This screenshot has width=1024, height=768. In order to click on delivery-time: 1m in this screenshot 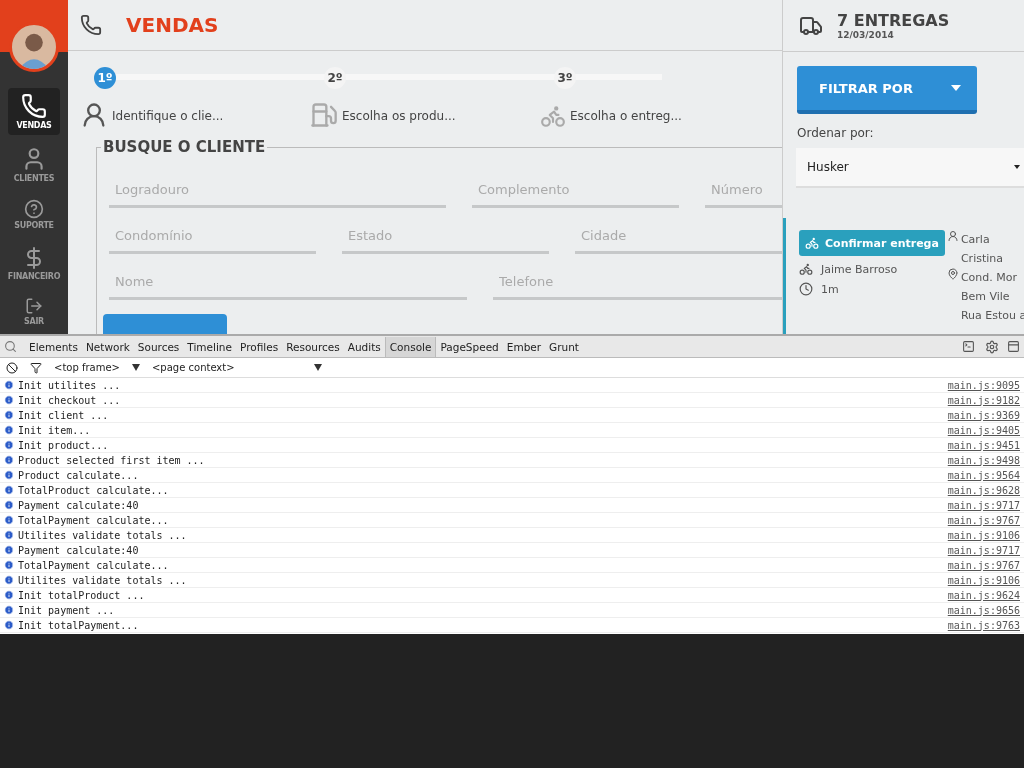, I will do `click(830, 289)`.